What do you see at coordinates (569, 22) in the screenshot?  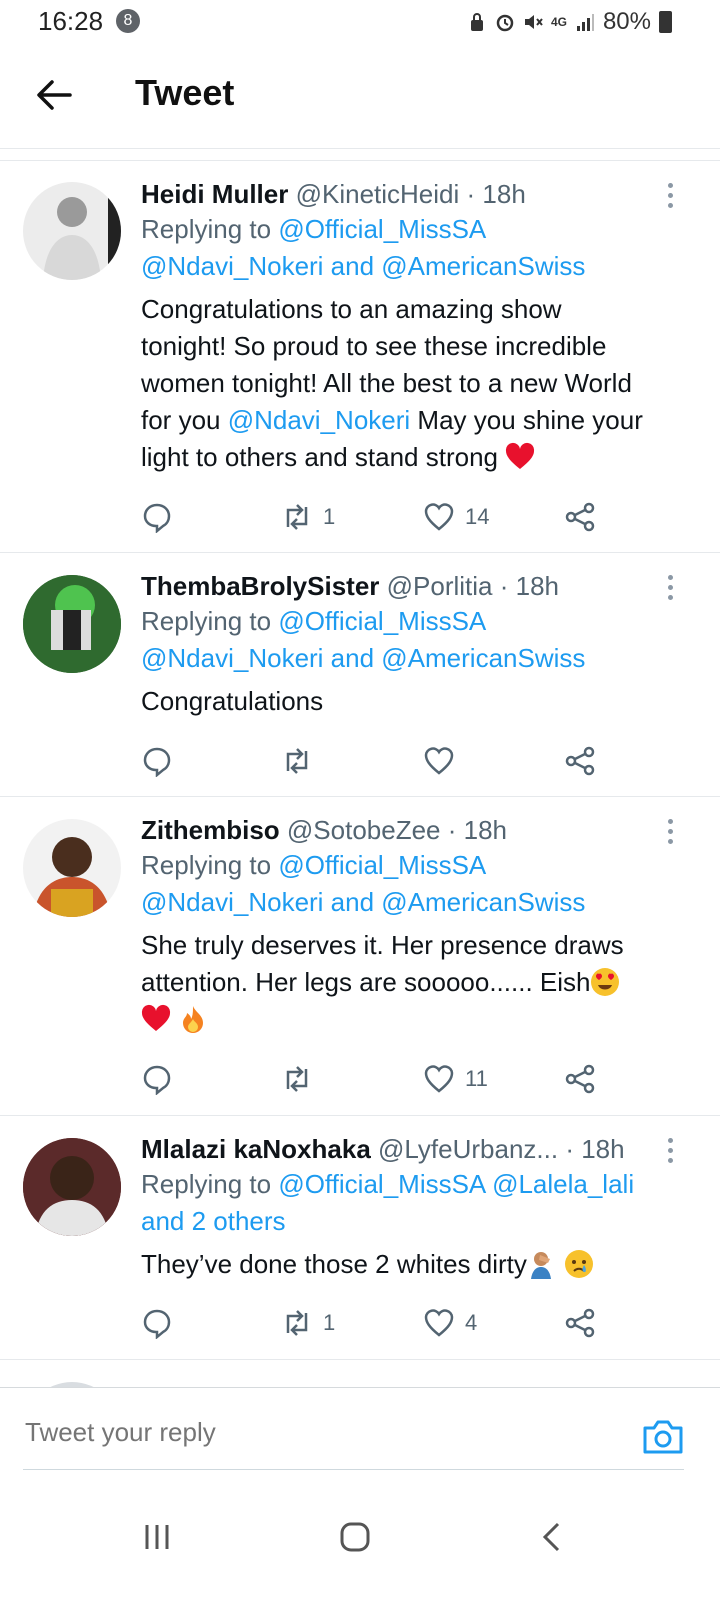 I see `status-icons: 4G 80%` at bounding box center [569, 22].